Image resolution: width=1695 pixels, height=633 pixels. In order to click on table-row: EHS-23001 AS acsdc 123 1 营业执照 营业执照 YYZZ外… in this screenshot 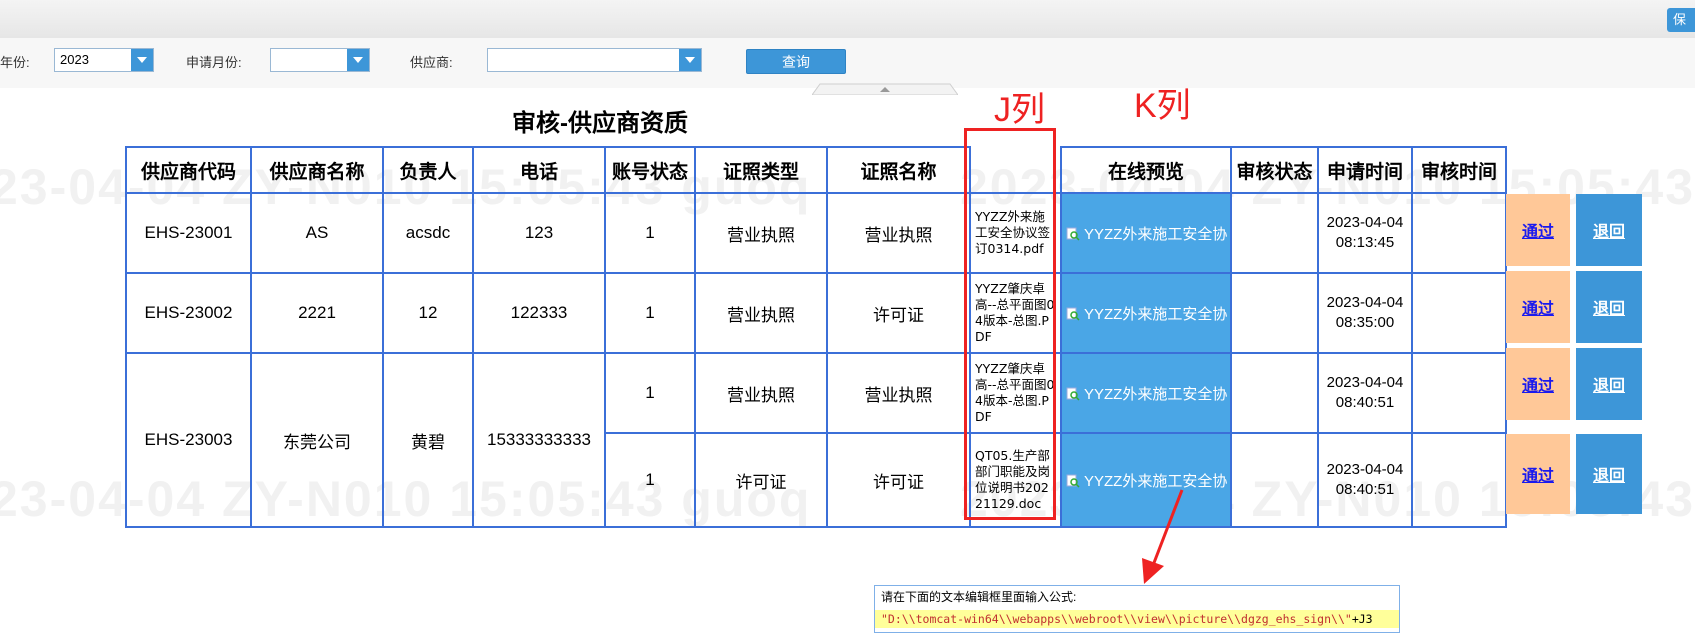, I will do `click(816, 233)`.